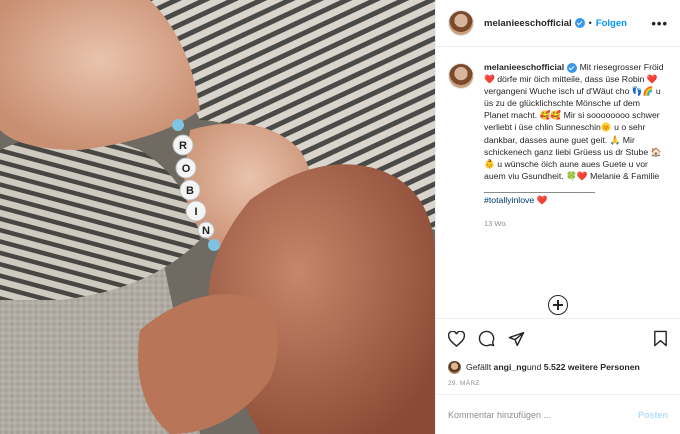  What do you see at coordinates (195, 212) in the screenshot?
I see `bead-letter: I` at bounding box center [195, 212].